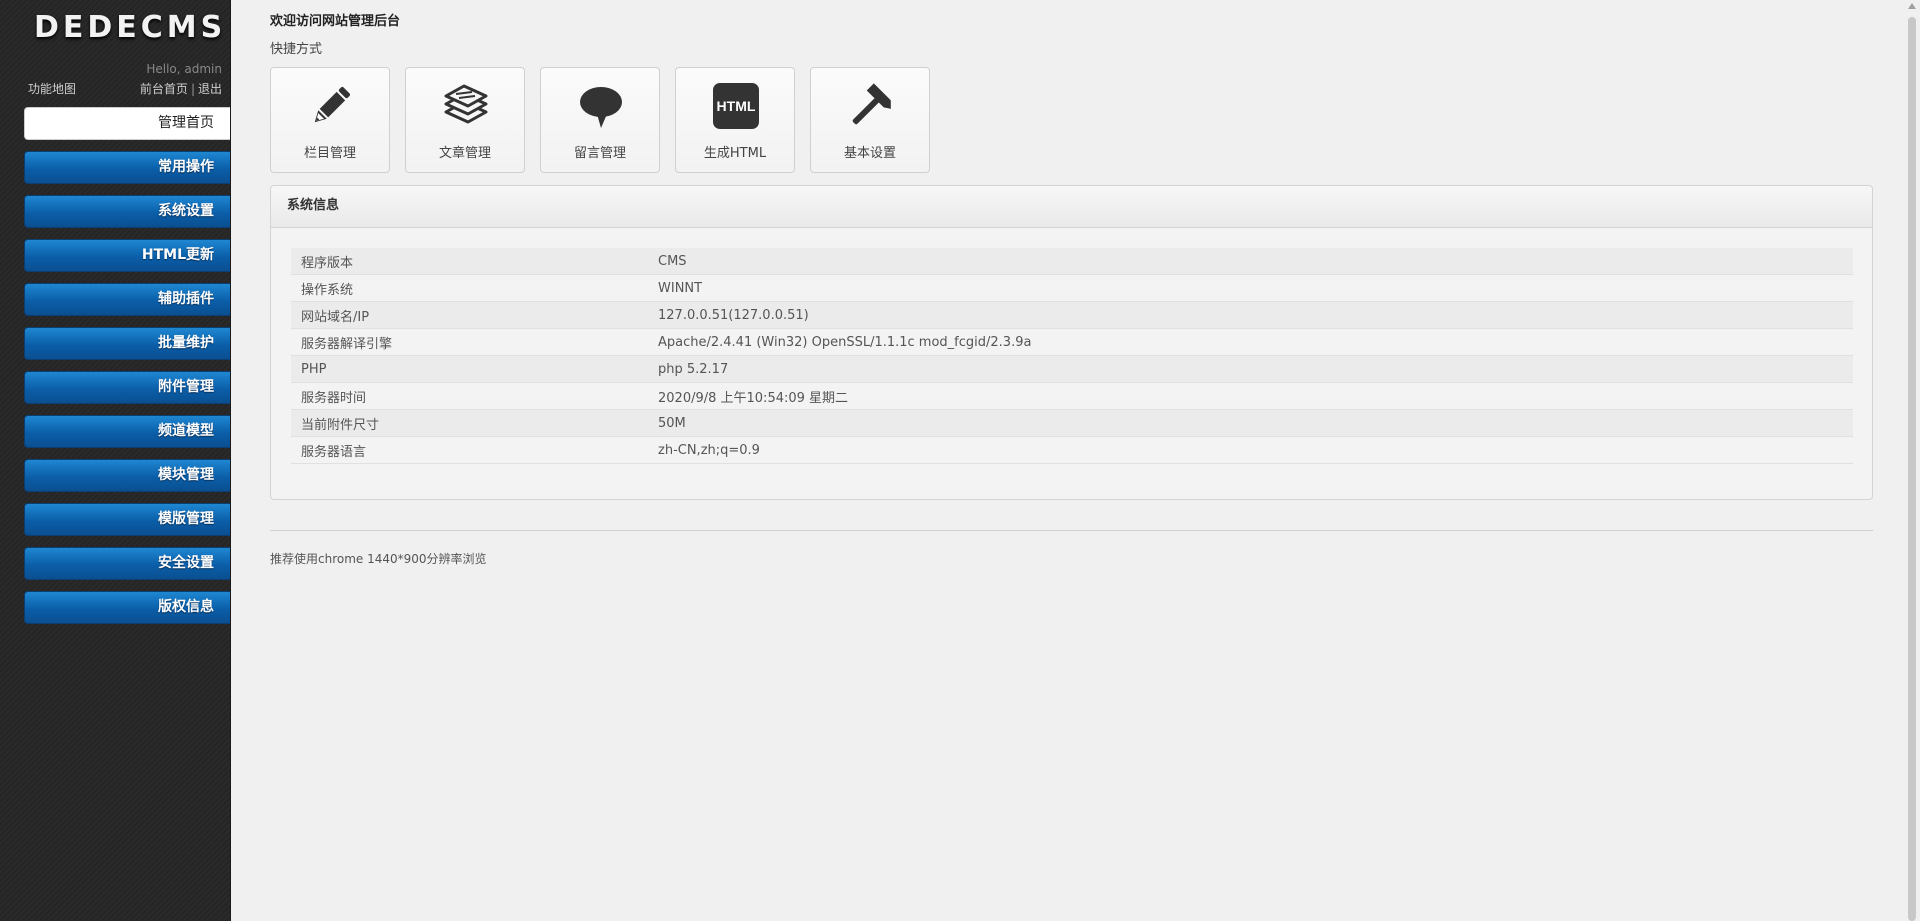 Image resolution: width=1920 pixels, height=921 pixels. I want to click on scroll-thumb, so click(1912, 469).